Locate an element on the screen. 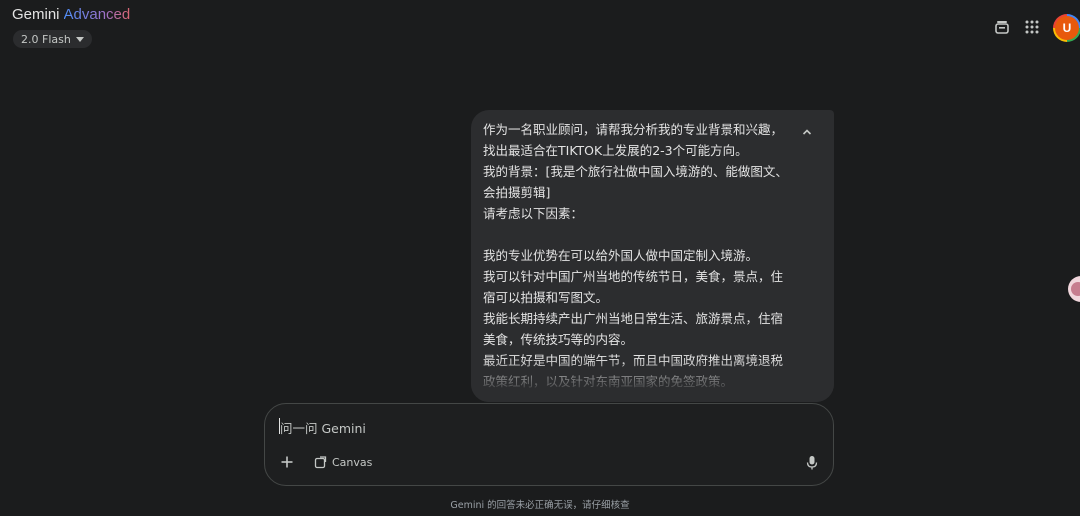 The image size is (1080, 516). extension-side-tab is located at coordinates (1074, 289).